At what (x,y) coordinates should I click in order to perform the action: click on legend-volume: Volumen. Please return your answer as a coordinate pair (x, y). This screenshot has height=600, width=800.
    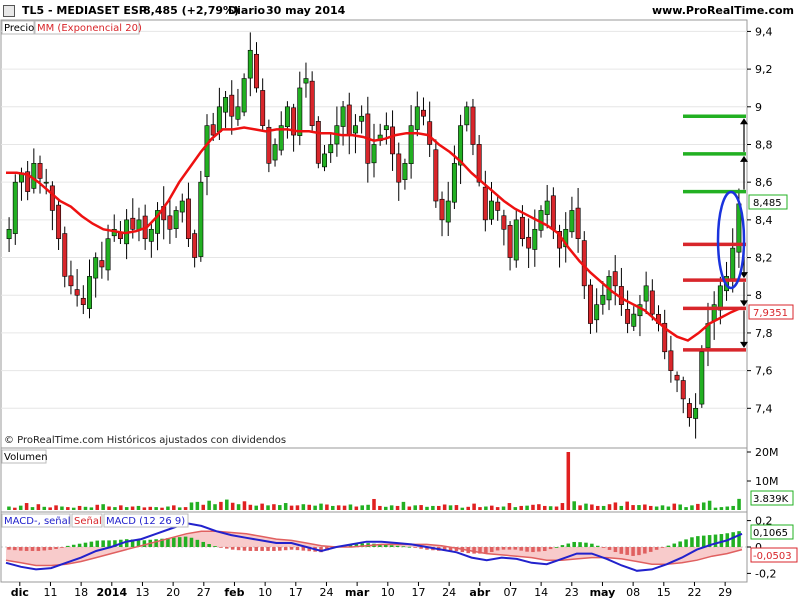
    Looking at the image, I should click on (26, 457).